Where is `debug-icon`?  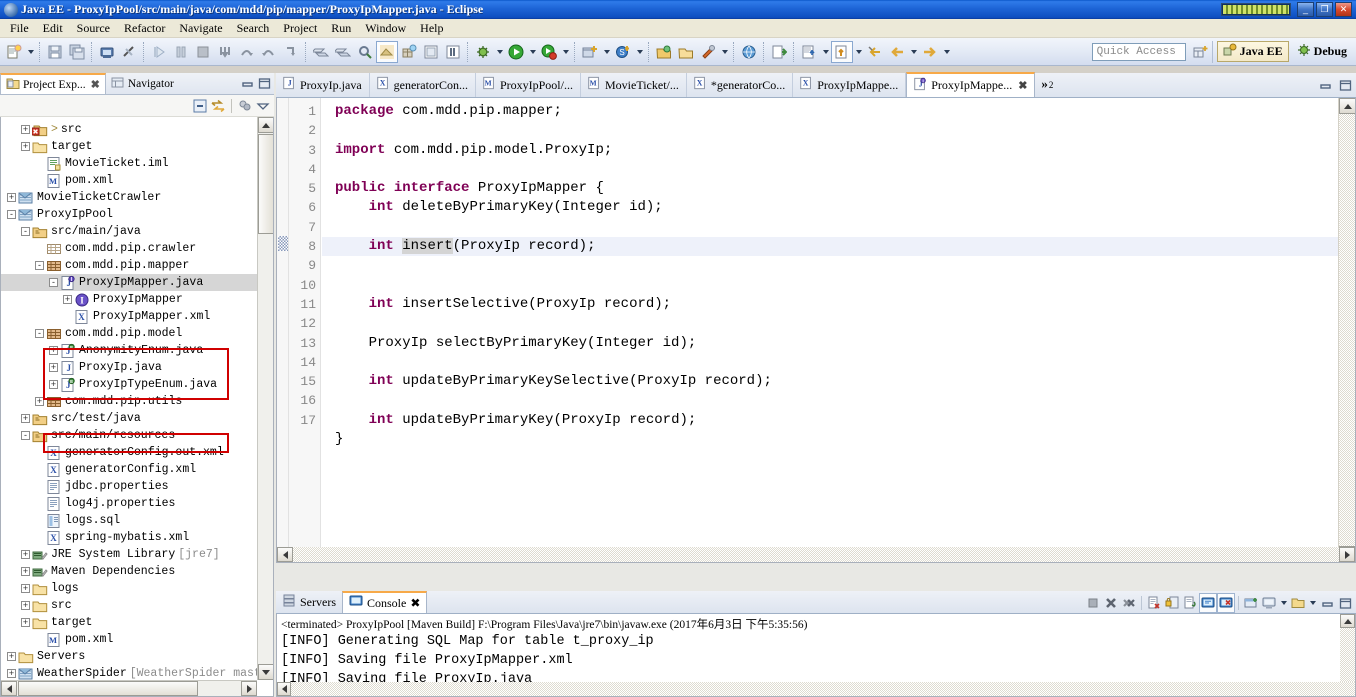
debug-icon is located at coordinates (483, 52).